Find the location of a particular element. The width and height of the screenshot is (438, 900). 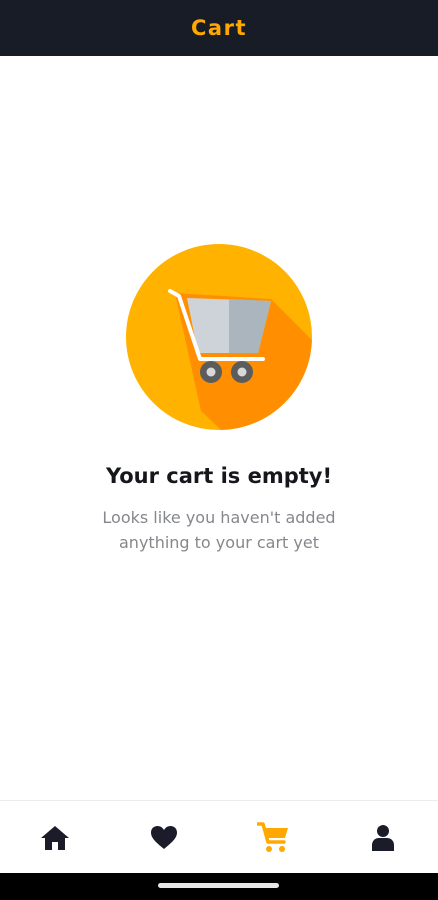

home-indicator is located at coordinates (218, 885).